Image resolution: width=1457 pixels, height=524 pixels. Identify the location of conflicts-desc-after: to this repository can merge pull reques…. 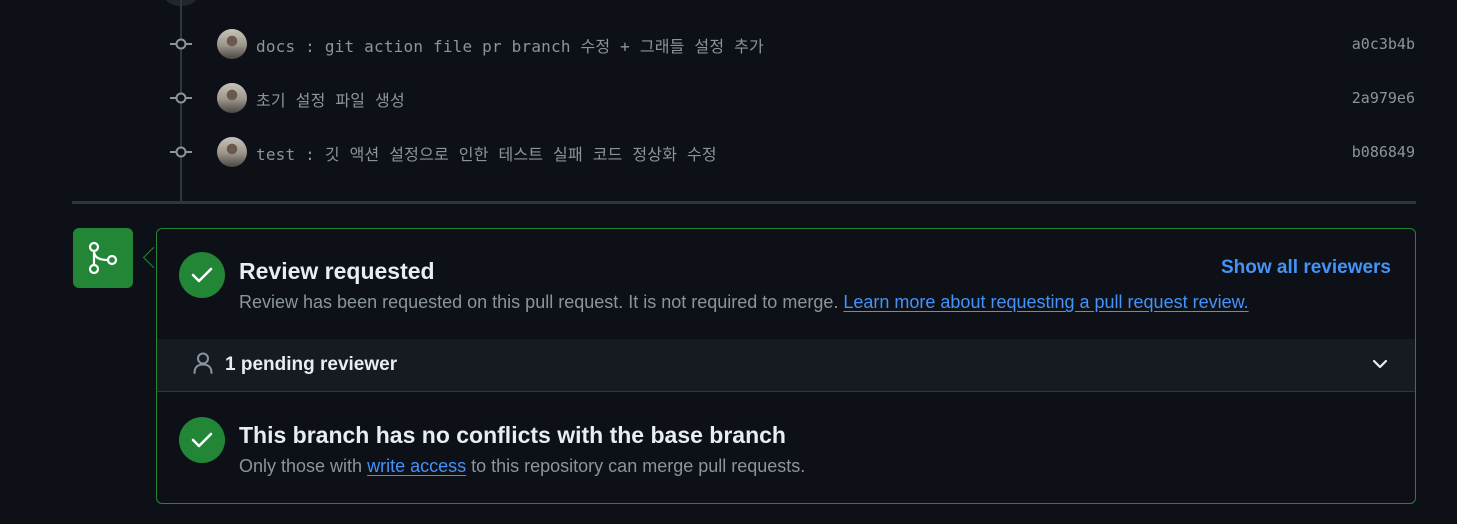
(638, 466).